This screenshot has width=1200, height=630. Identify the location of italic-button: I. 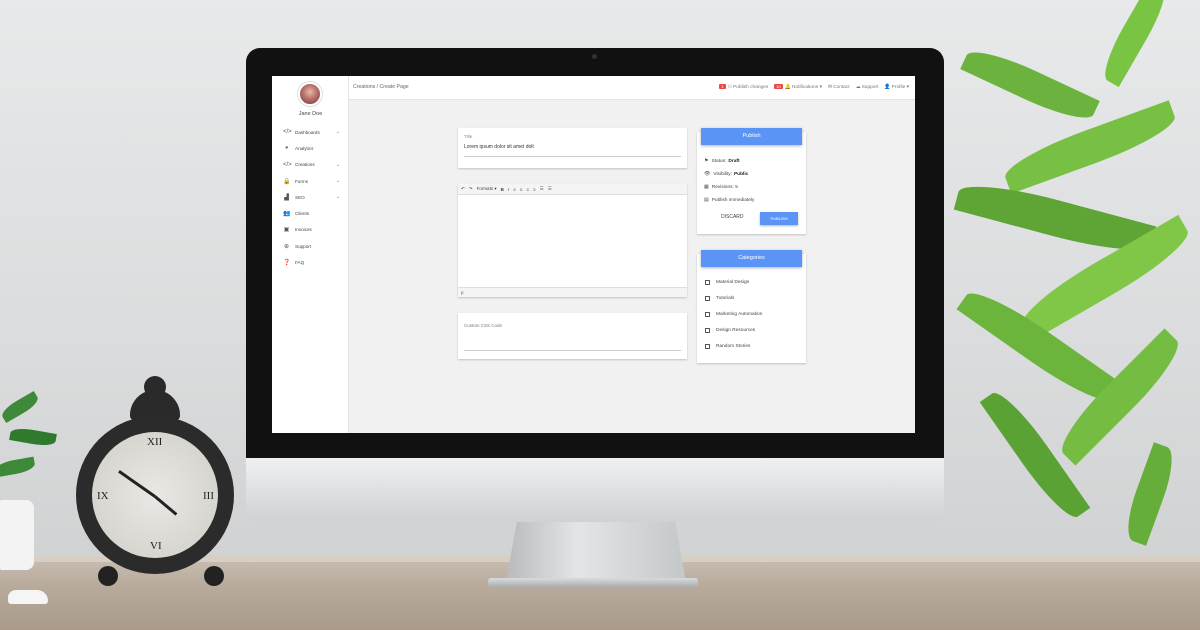
(508, 189).